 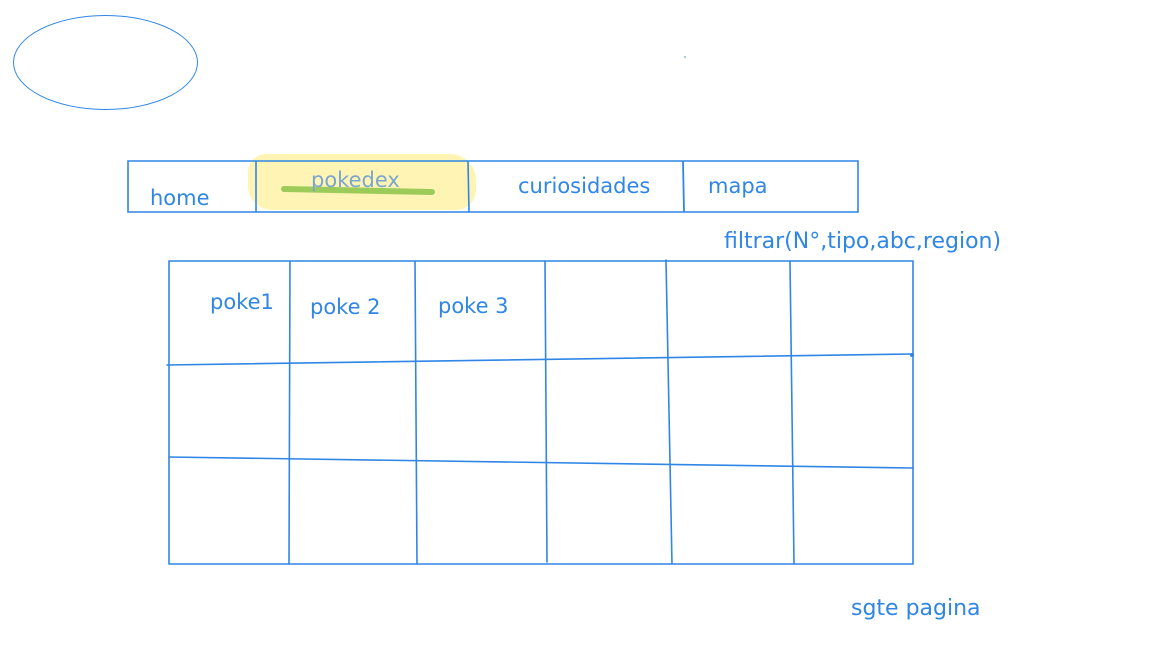 I want to click on nav-item-home: home, so click(x=191, y=186).